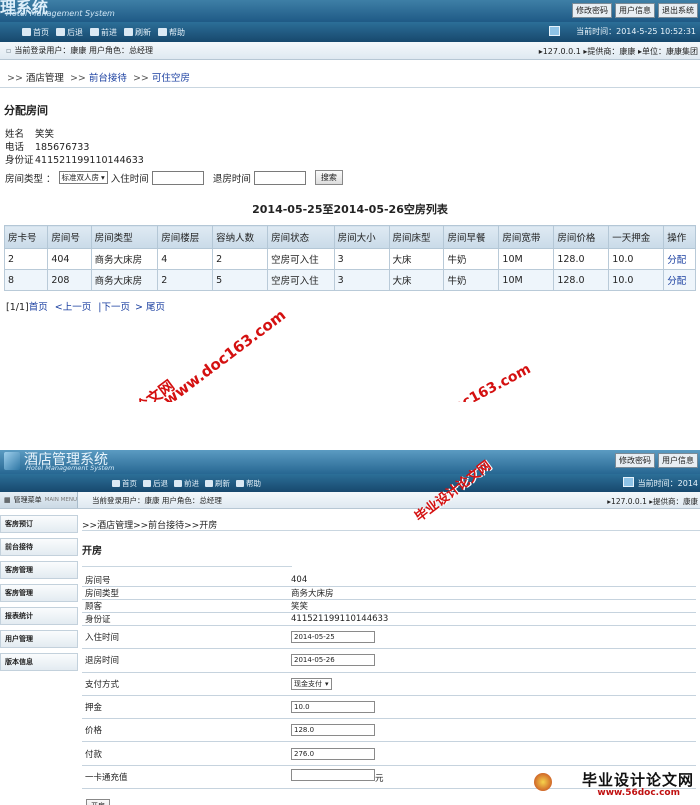 The image size is (700, 805). I want to click on table-cell: 牛奶, so click(471, 259).